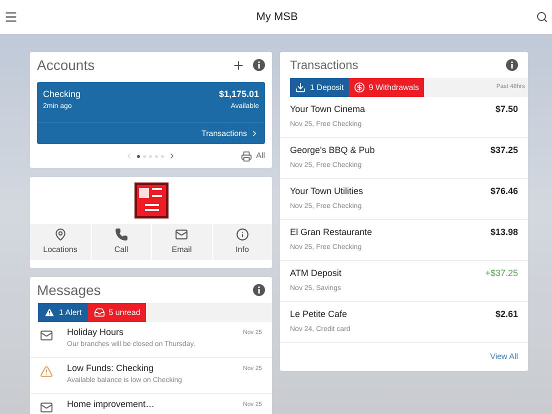  Describe the element at coordinates (260, 156) in the screenshot. I see `all-label: All` at that location.